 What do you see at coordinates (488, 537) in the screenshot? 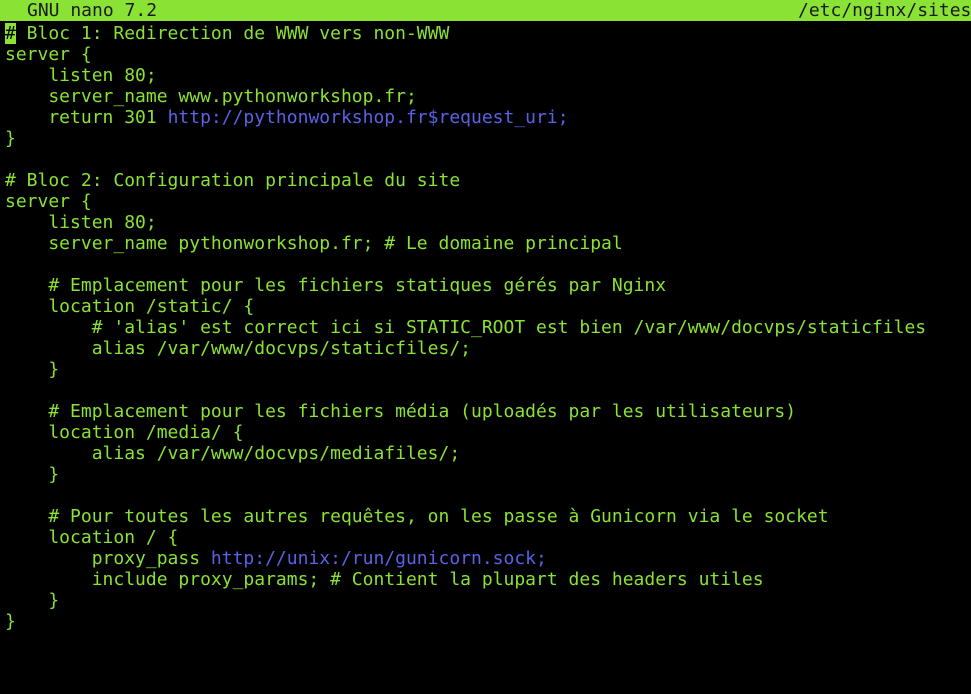
I see `editor-line: location / {` at bounding box center [488, 537].